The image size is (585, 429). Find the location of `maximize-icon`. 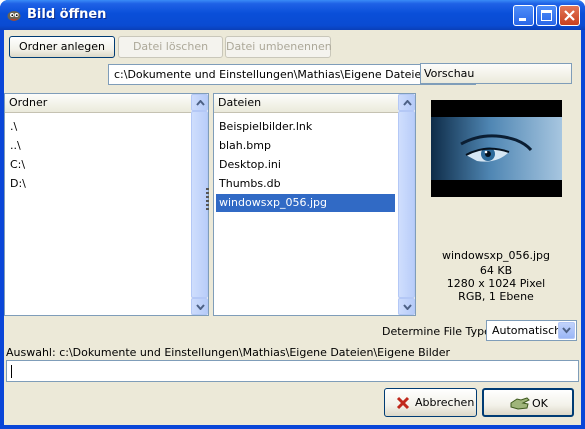

maximize-icon is located at coordinates (546, 15).